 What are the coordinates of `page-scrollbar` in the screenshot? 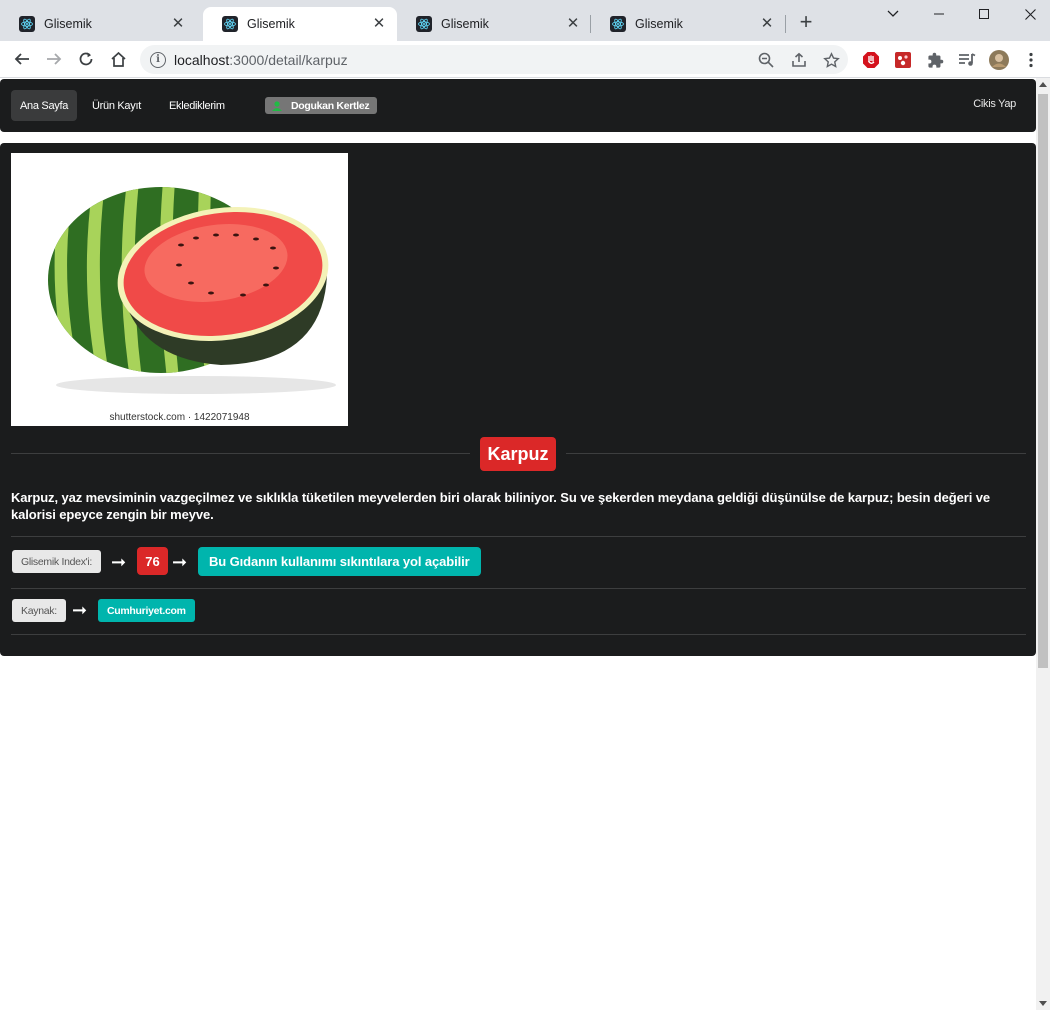 It's located at (1043, 544).